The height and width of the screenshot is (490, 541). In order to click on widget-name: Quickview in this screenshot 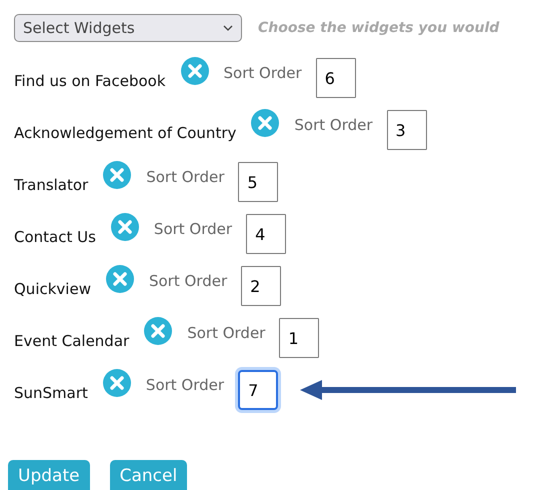, I will do `click(52, 289)`.